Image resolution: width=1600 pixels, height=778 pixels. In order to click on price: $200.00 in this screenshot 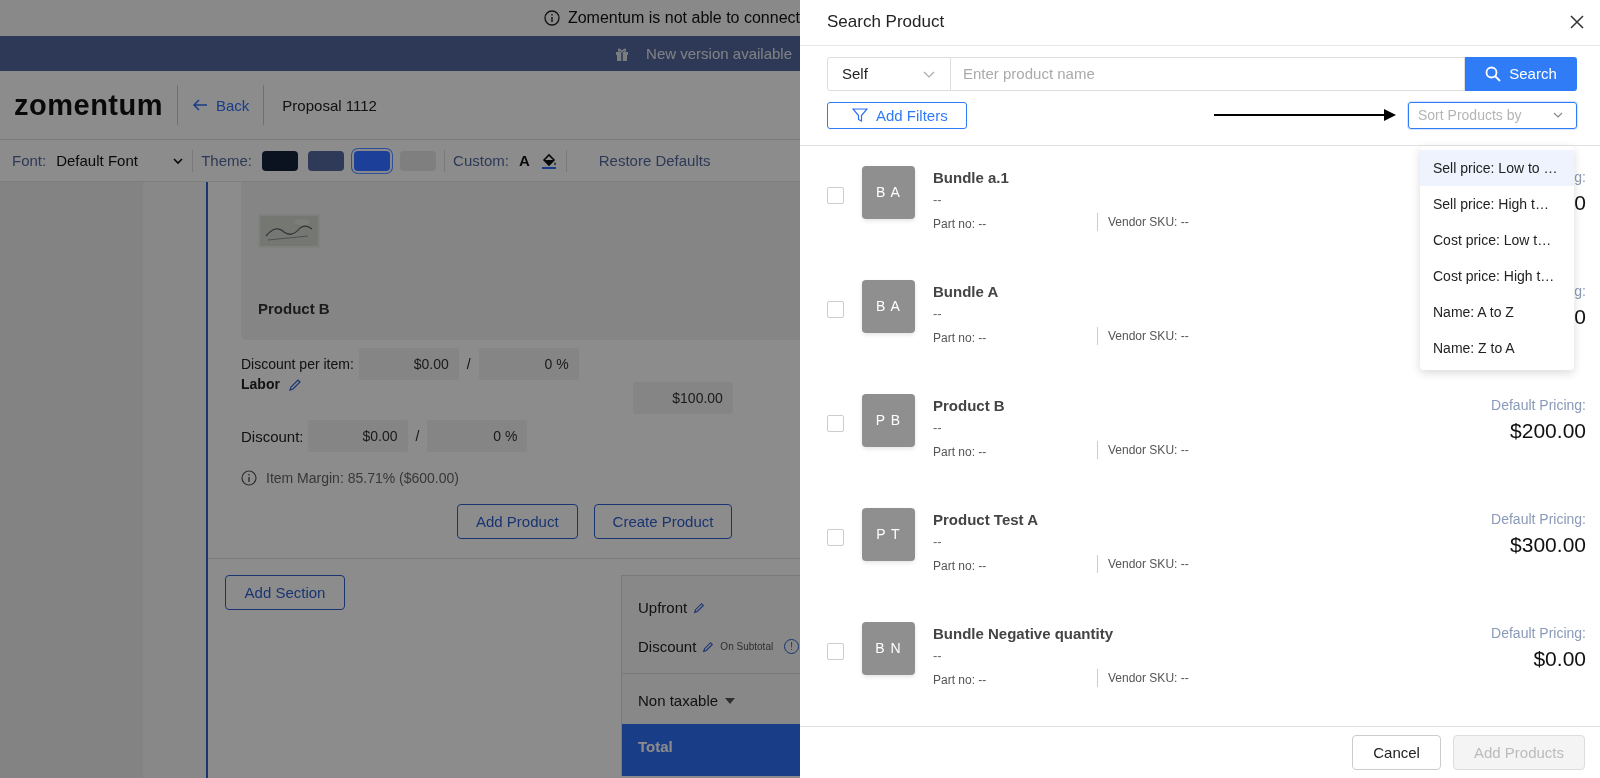, I will do `click(1548, 430)`.